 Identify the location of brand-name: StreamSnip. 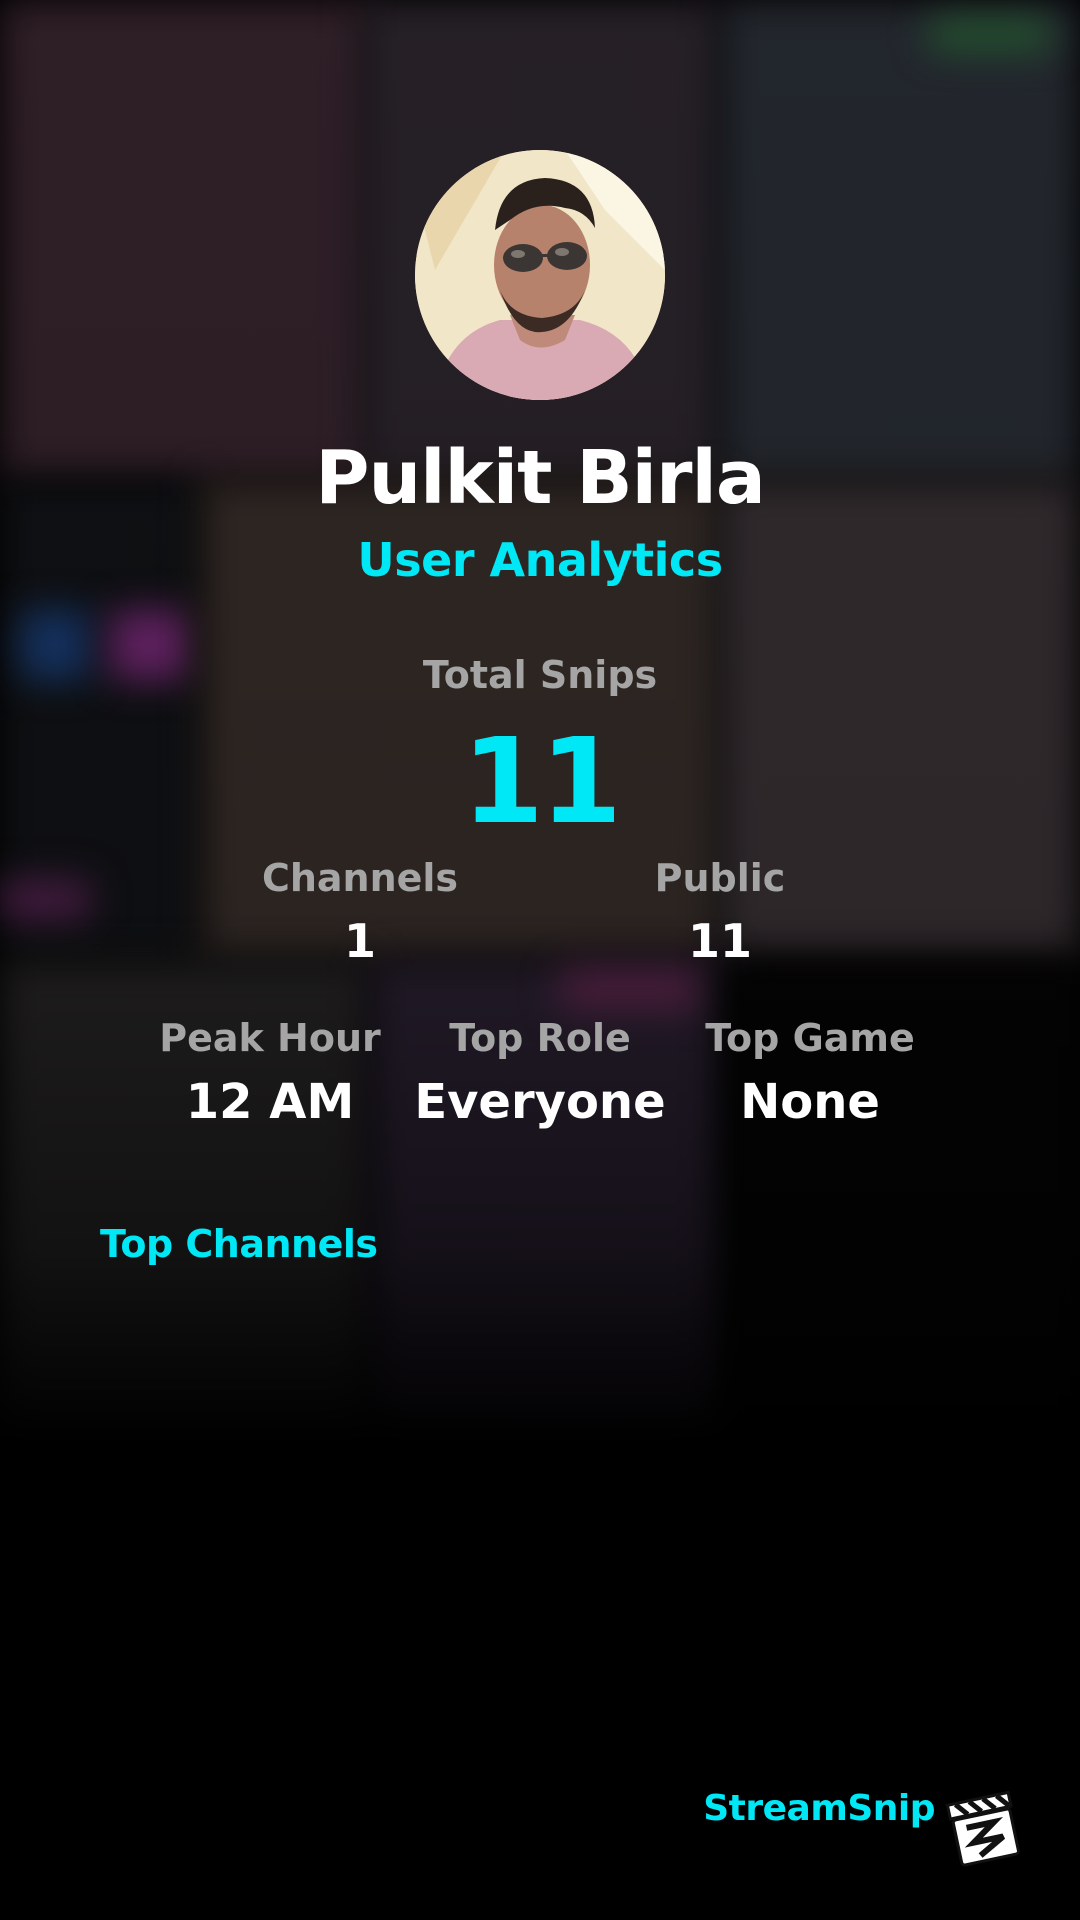
(819, 1808).